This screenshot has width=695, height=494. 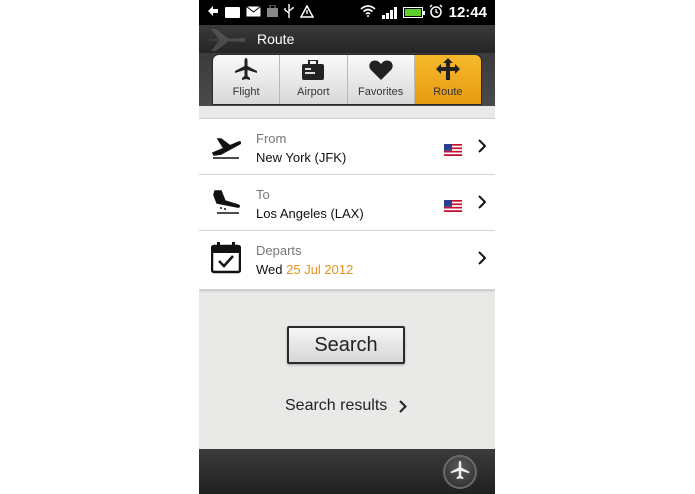 I want to click on route-arrows-icon, so click(x=447, y=72).